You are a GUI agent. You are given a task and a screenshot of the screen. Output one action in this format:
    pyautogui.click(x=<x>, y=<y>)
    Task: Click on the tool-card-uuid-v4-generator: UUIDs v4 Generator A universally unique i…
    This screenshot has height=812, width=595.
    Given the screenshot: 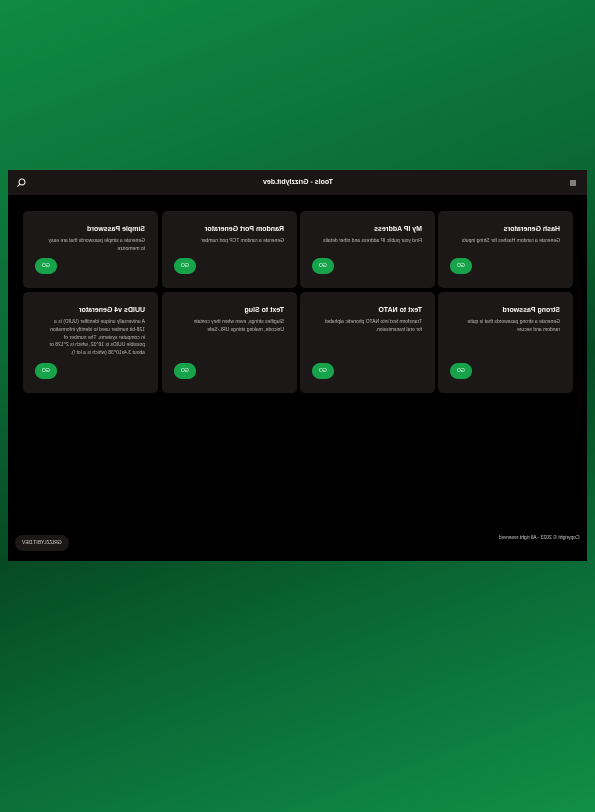 What is the action you would take?
    pyautogui.click(x=90, y=342)
    